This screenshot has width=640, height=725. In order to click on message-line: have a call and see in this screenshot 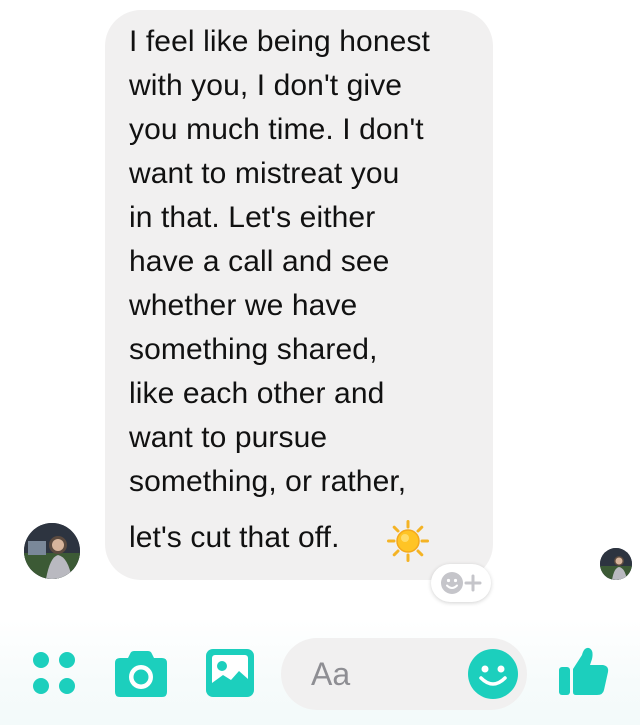, I will do `click(259, 261)`.